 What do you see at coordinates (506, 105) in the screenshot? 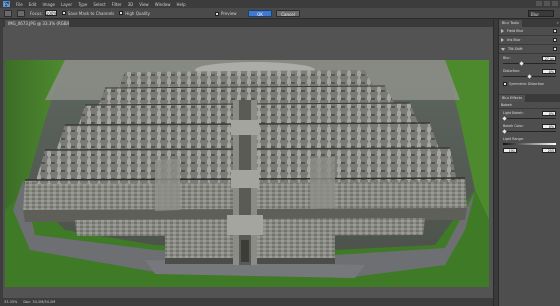
I see `bokeh-label: Bokeh` at bounding box center [506, 105].